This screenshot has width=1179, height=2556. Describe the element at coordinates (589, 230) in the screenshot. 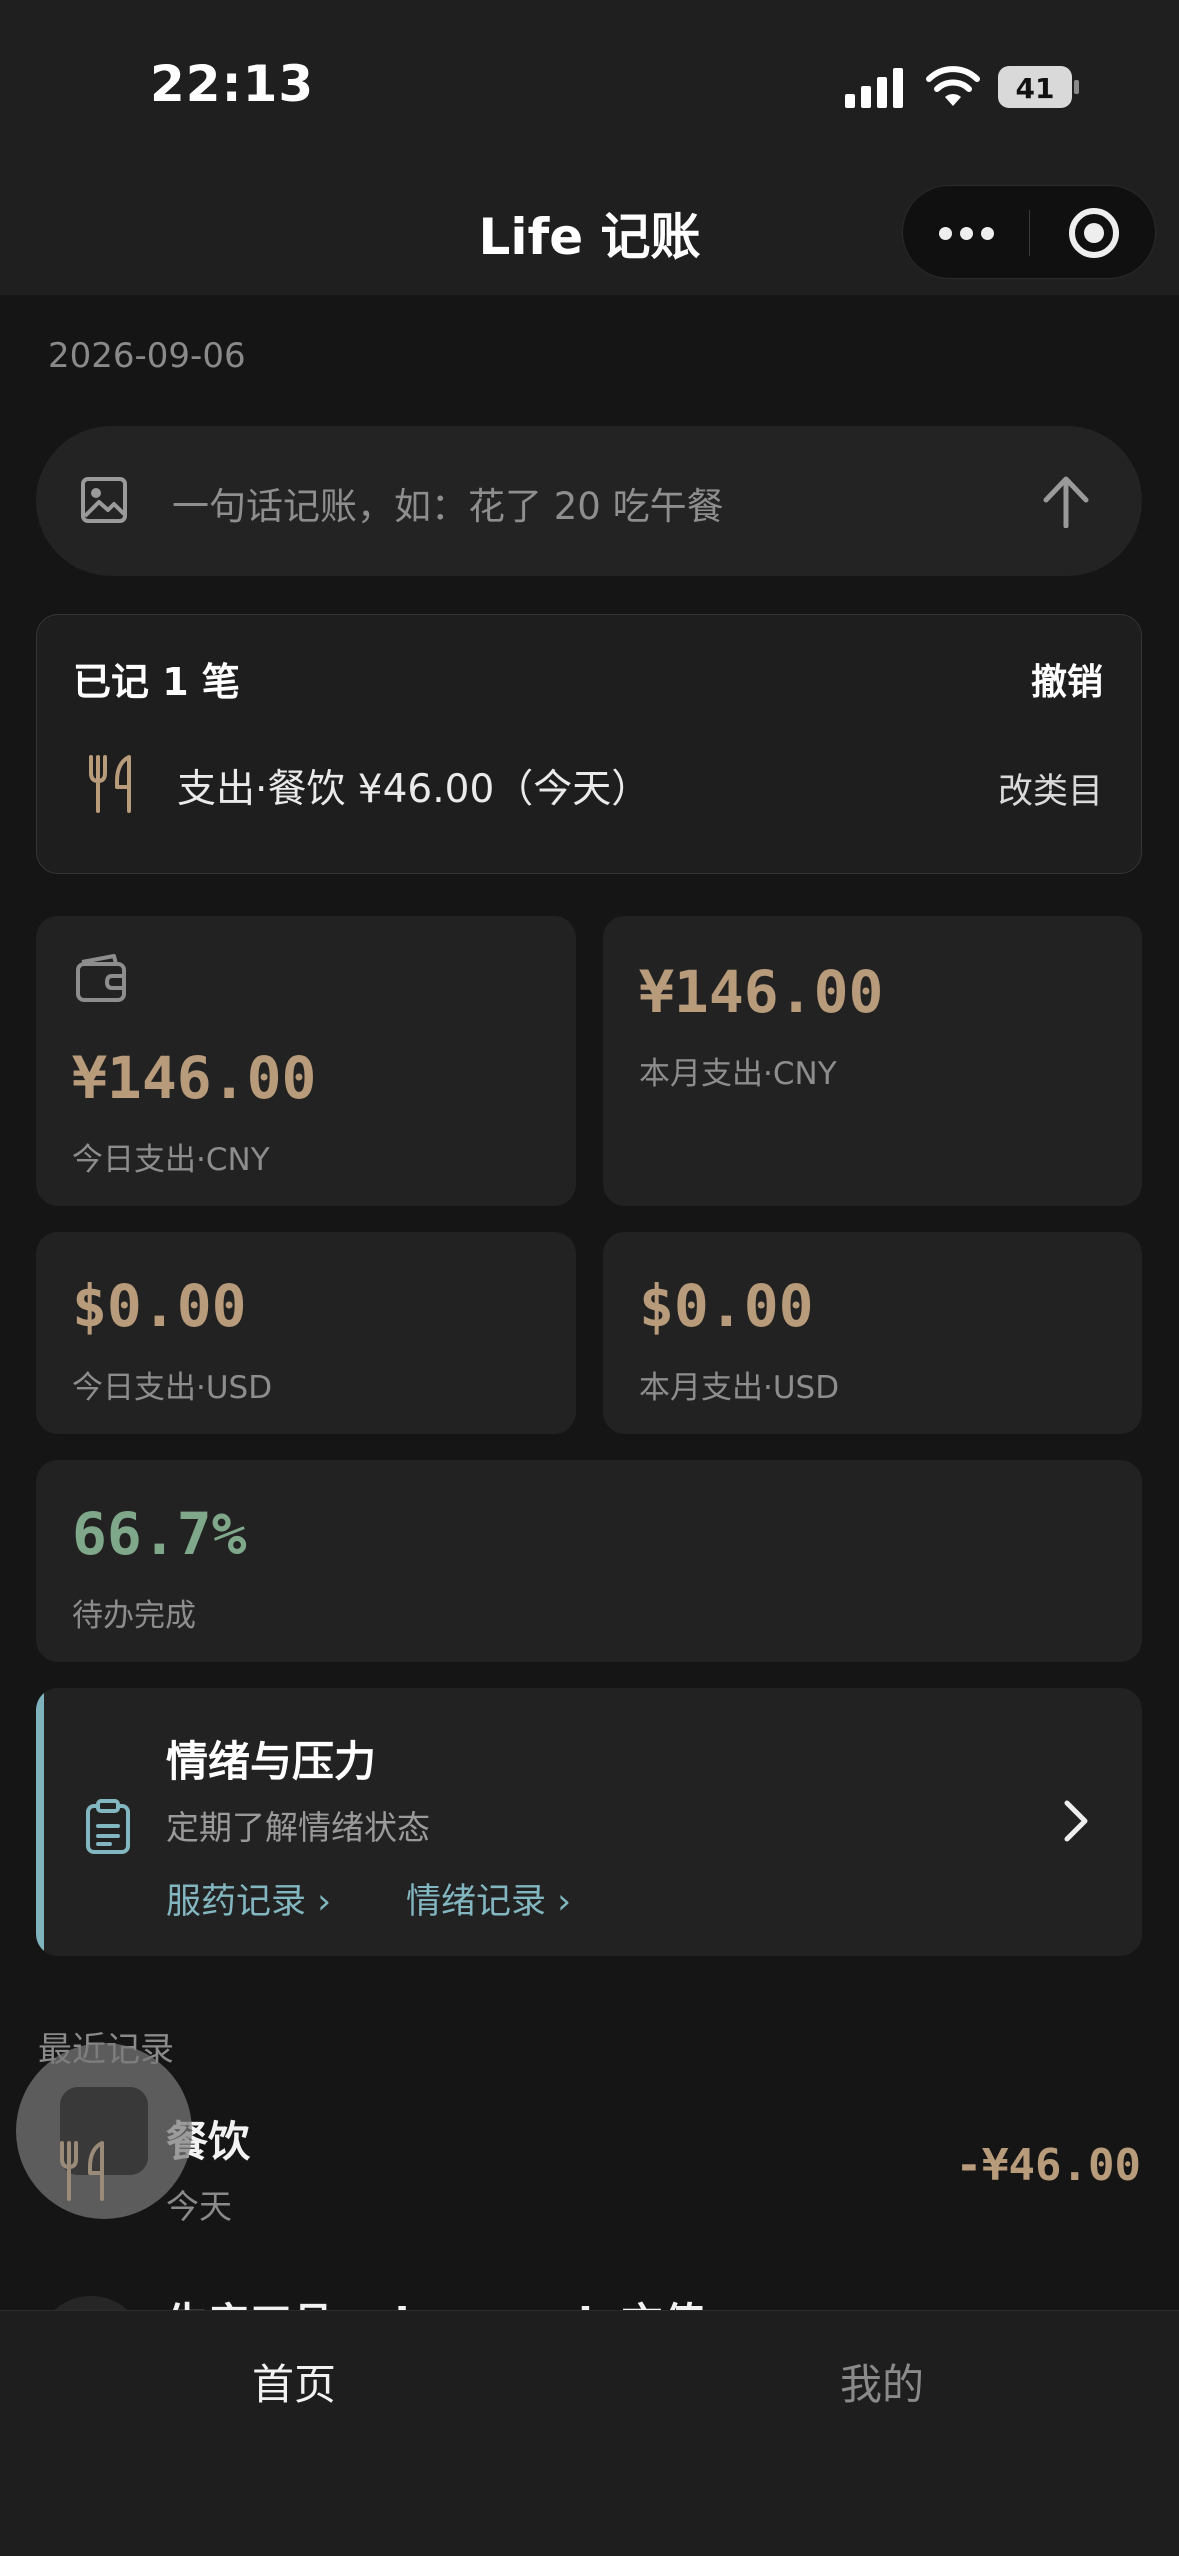

I see `nav-bar: Life 记账` at that location.